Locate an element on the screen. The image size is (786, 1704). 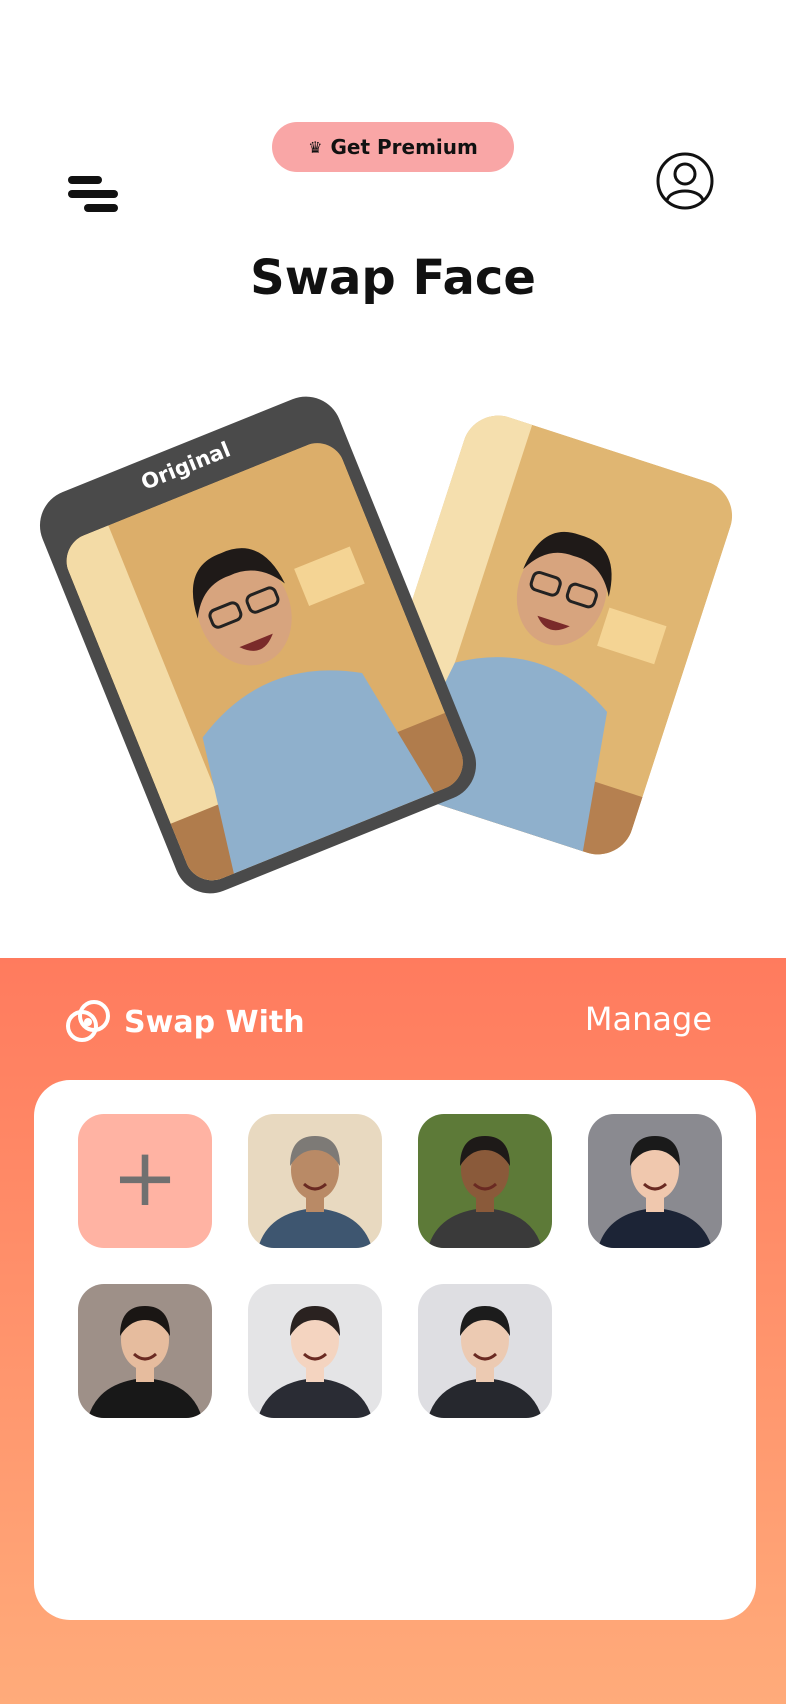
manage-button: Manage is located at coordinates (648, 1019).